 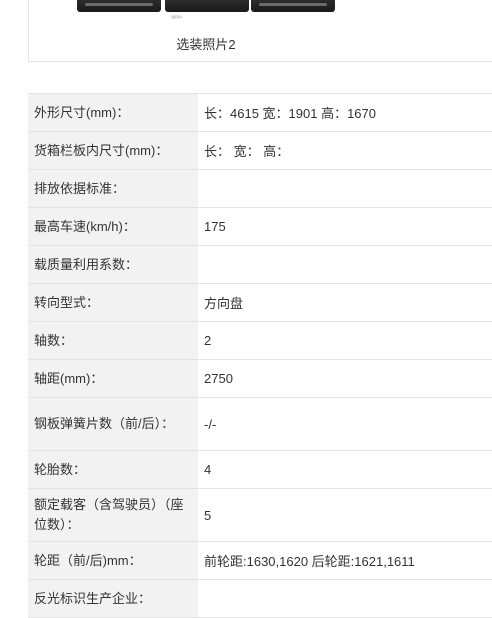 I want to click on spec-key: 额定载客（含驾驶员）（座位数）：, so click(x=113, y=515).